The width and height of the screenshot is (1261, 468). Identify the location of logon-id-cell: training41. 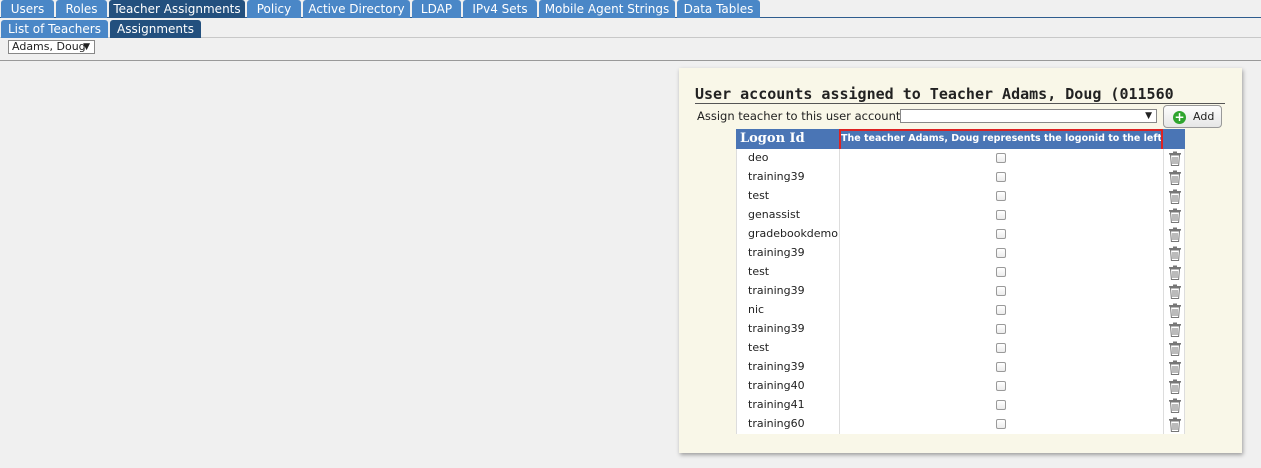
(788, 405).